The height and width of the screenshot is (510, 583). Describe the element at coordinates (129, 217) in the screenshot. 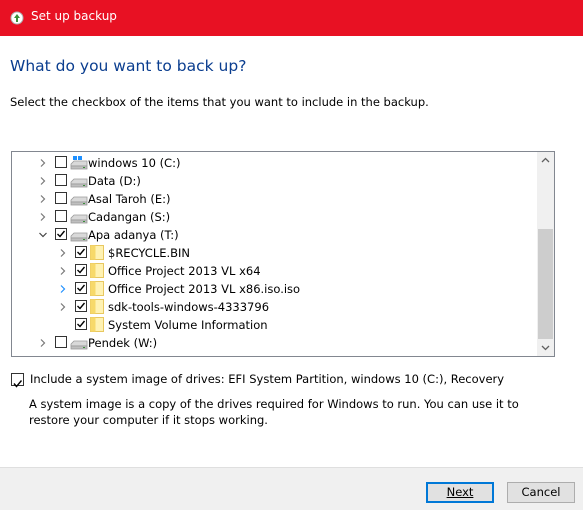

I see `tree-item-label: Cadangan (S:)` at that location.